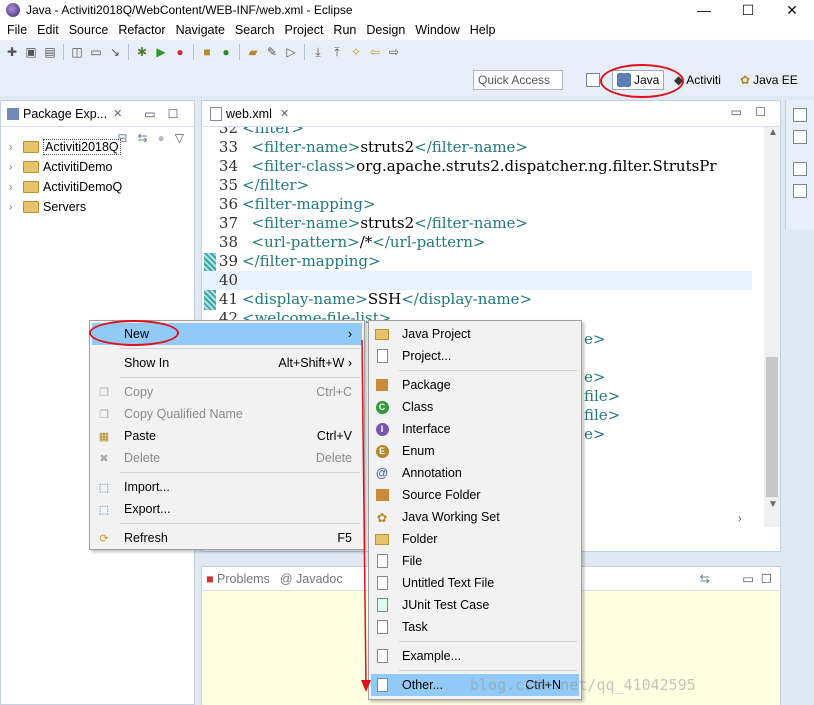 This screenshot has height=705, width=814. Describe the element at coordinates (50, 52) in the screenshot. I see `save-all-icon: ▤` at that location.